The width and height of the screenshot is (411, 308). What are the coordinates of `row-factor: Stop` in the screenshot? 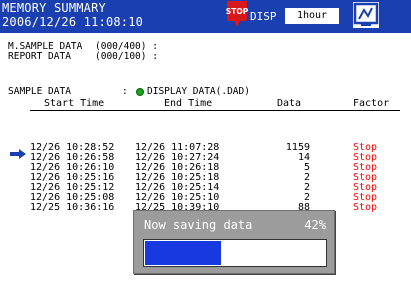 It's located at (365, 207).